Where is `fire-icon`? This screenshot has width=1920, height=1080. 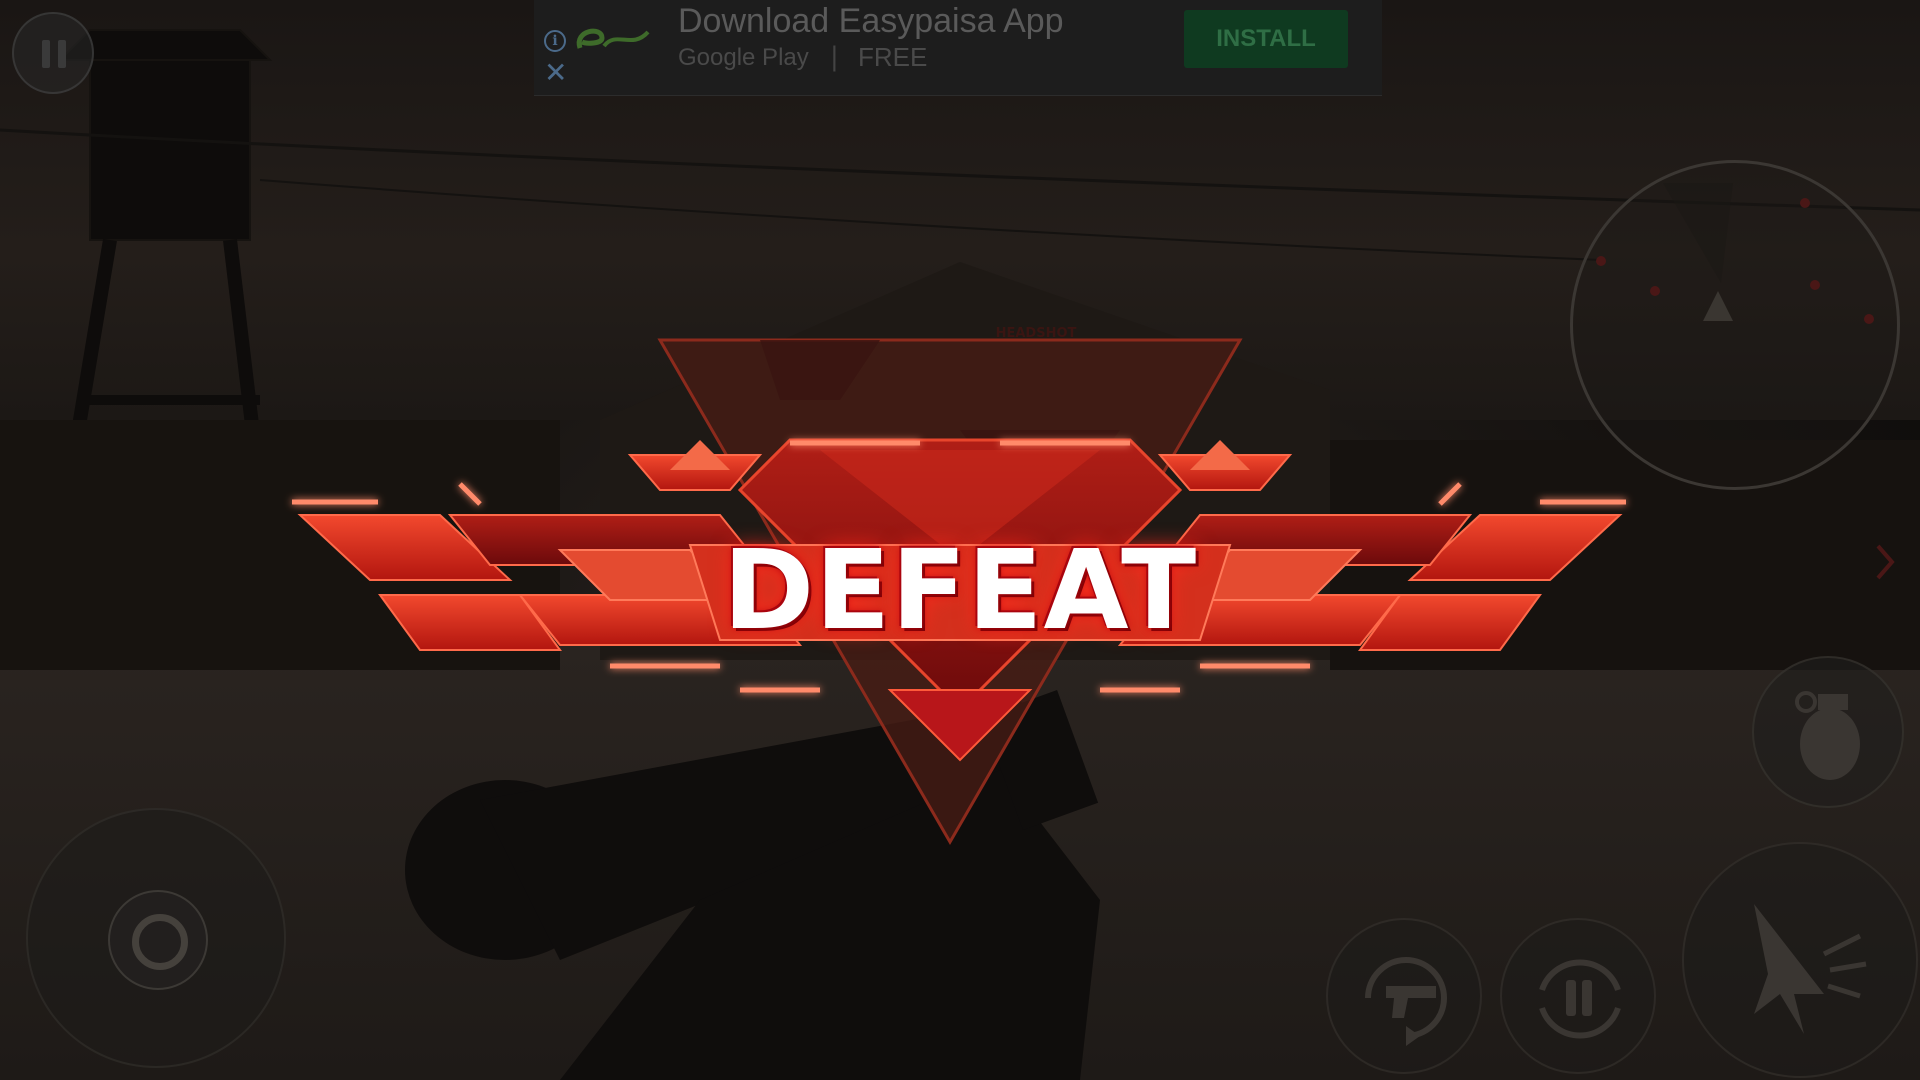
fire-icon is located at coordinates (1810, 969).